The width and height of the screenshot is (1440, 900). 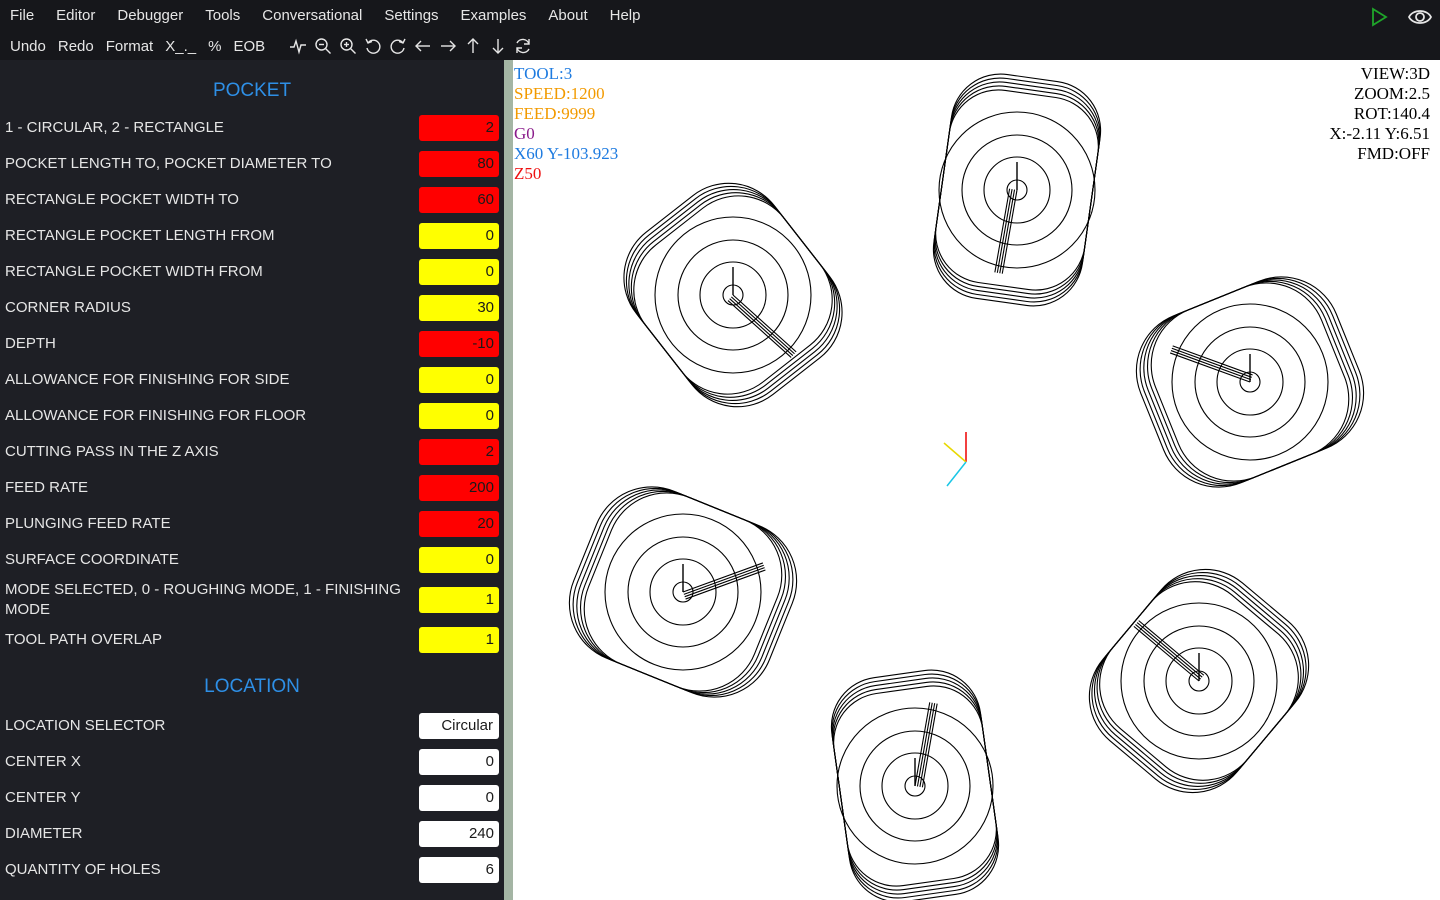 What do you see at coordinates (44, 833) in the screenshot?
I see `location-label: DIAMETER` at bounding box center [44, 833].